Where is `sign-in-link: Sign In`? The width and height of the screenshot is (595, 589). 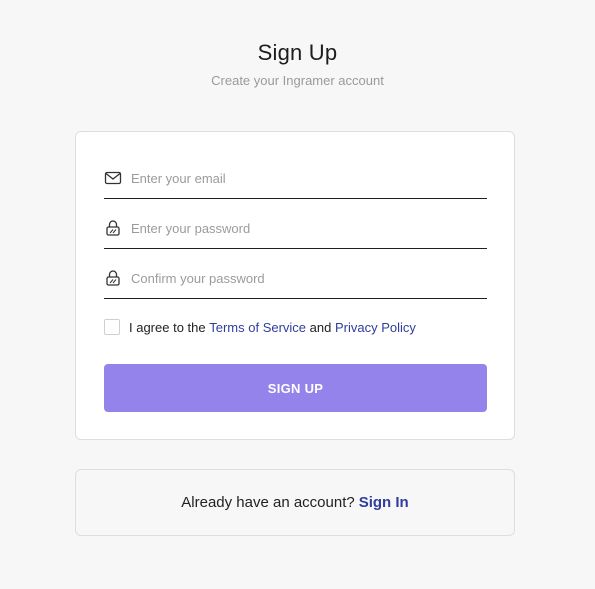
sign-in-link: Sign In is located at coordinates (384, 502).